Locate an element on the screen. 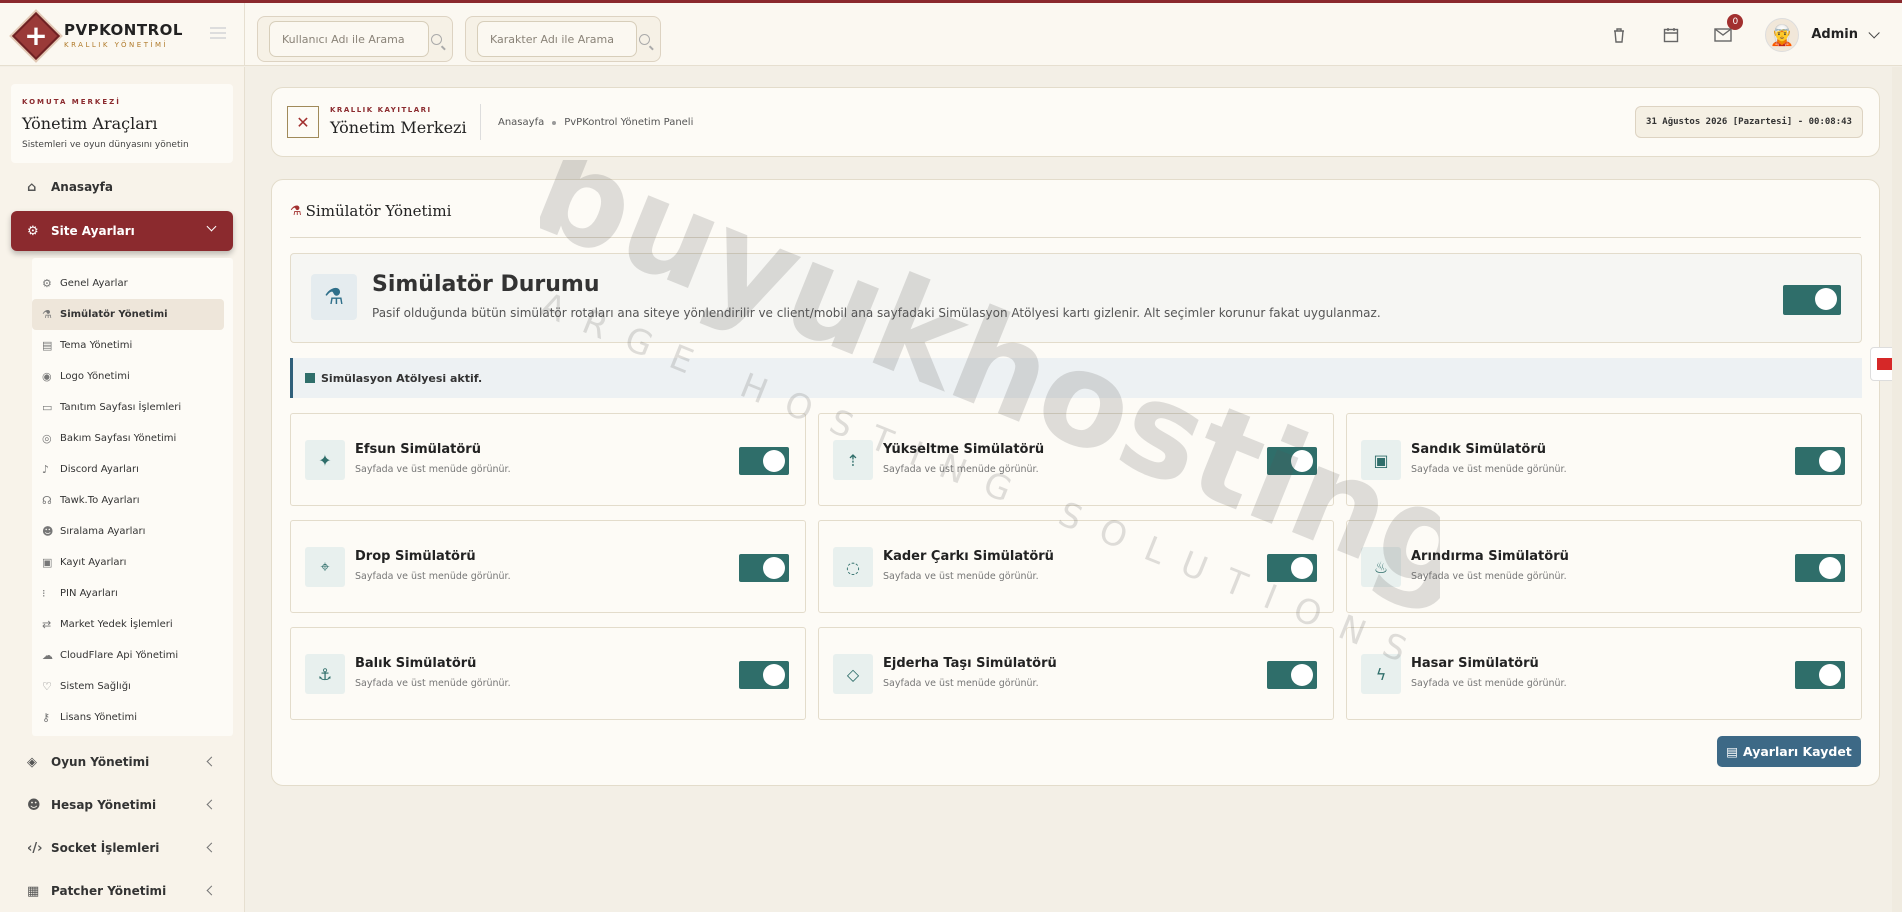  sidebar-item-socket: ‹/› Socket İşlemleri is located at coordinates (122, 848).